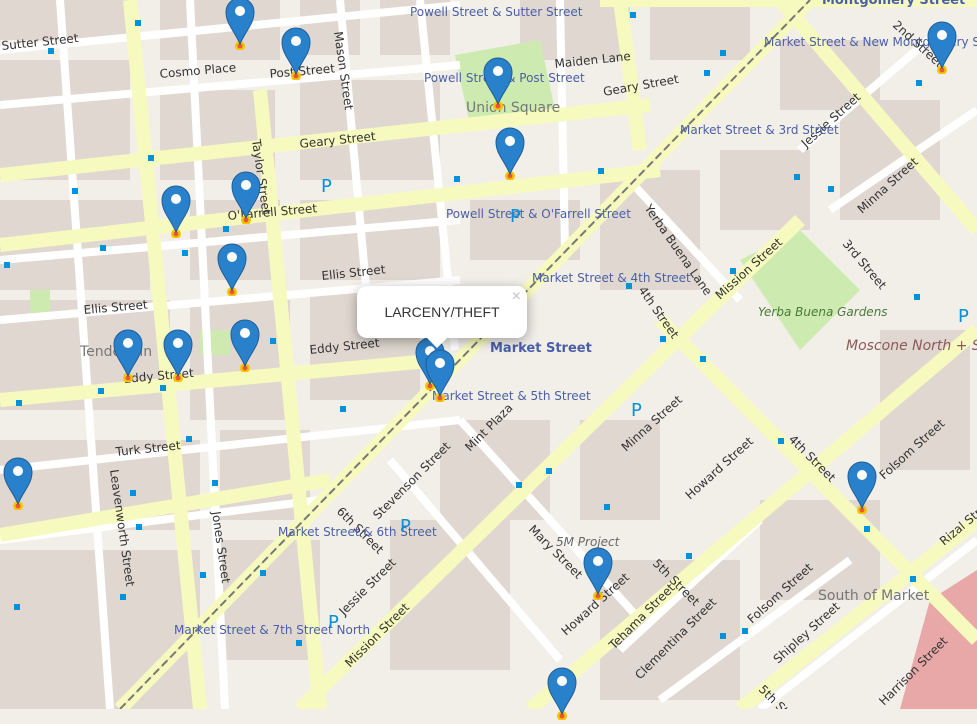  What do you see at coordinates (516, 297) in the screenshot?
I see `close-icon: ×` at bounding box center [516, 297].